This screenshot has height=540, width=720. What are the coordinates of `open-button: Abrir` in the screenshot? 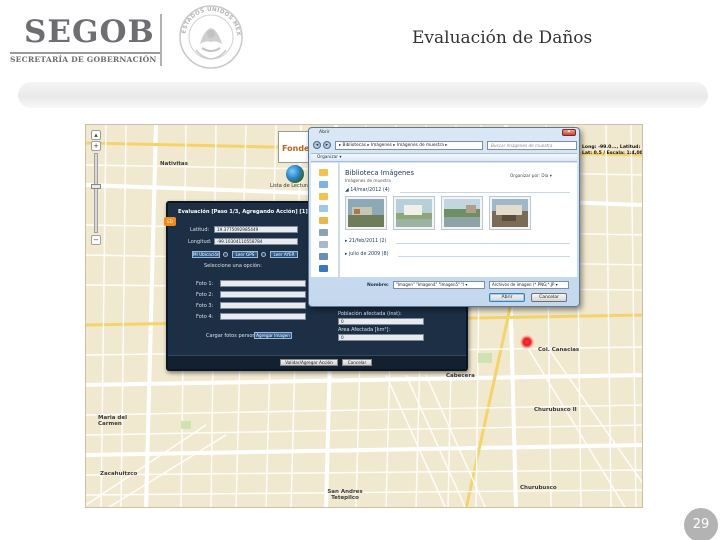 It's located at (507, 297).